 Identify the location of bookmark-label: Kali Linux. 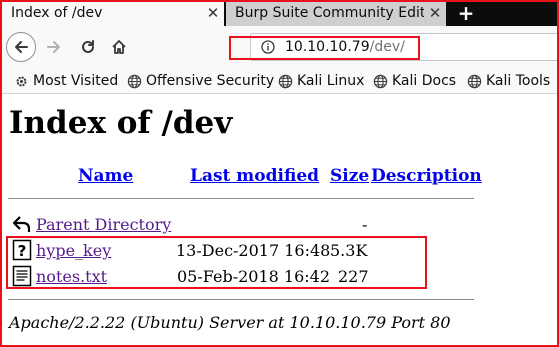
(331, 81).